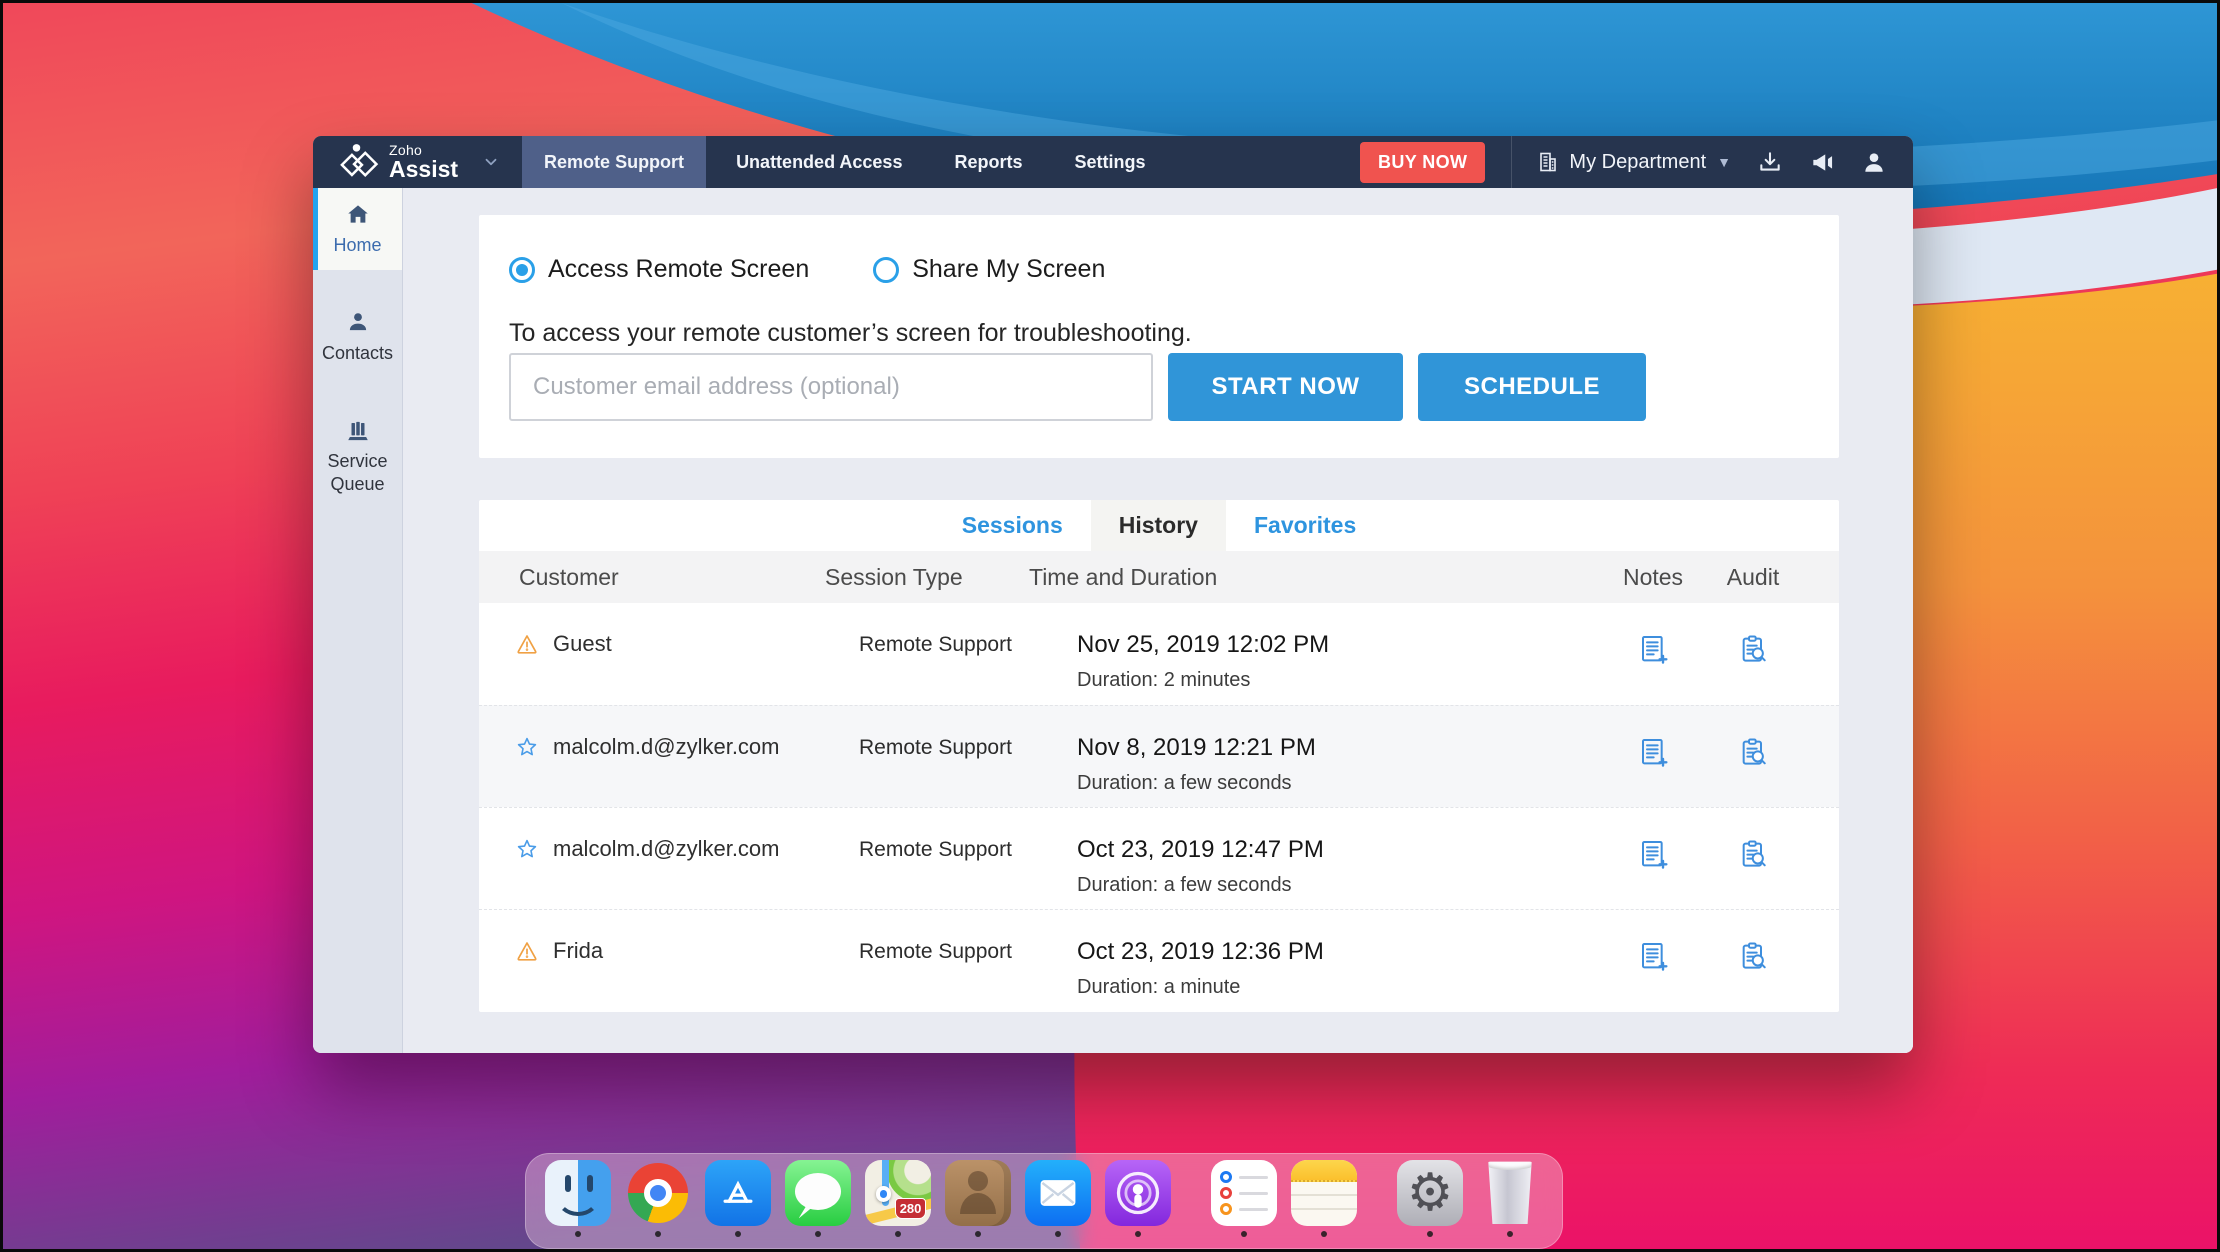 This screenshot has width=2220, height=1252. I want to click on dock-separator, so click(1191, 1193).